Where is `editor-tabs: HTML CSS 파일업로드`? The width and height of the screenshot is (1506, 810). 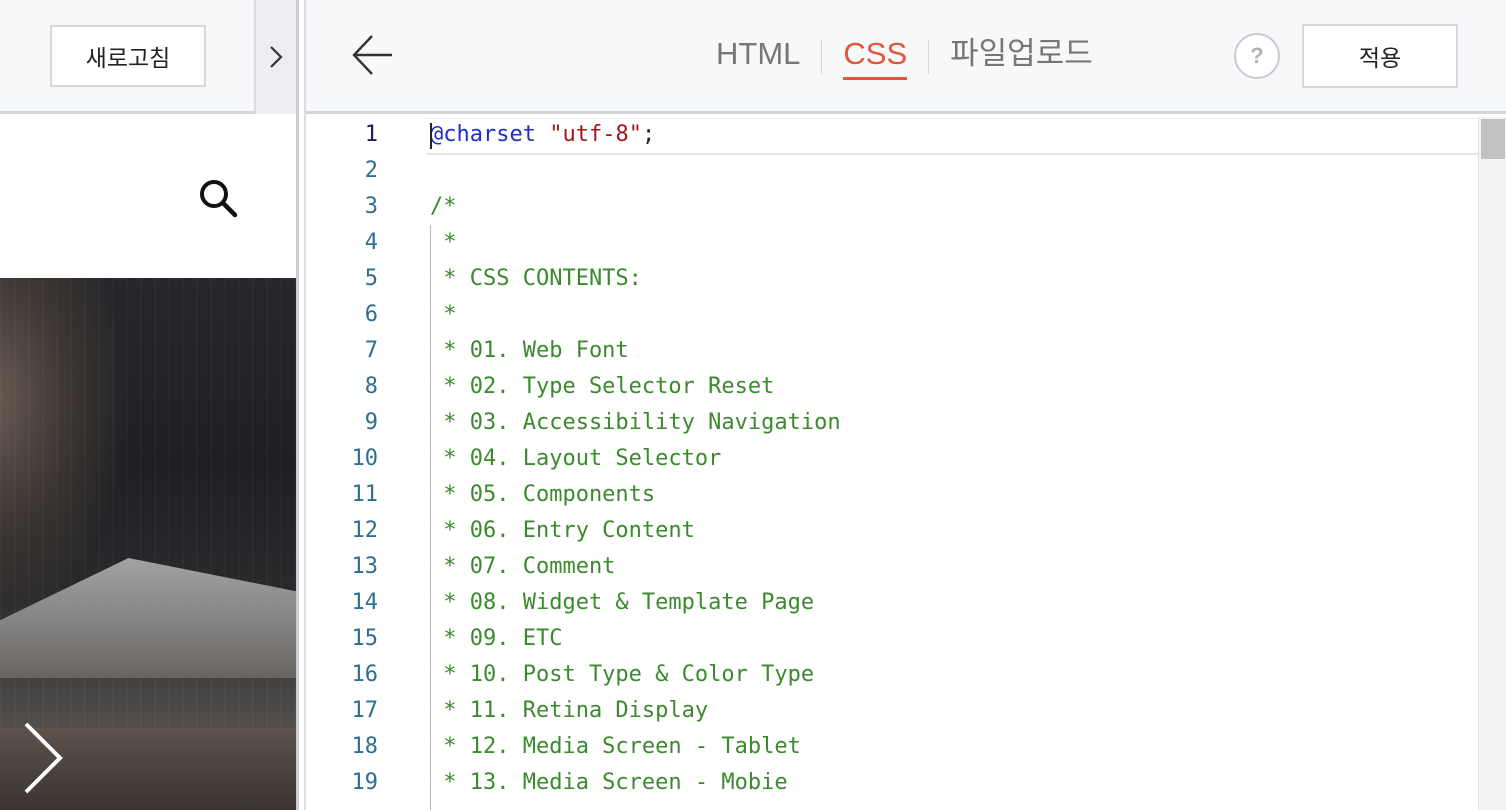 editor-tabs: HTML CSS 파일업로드 is located at coordinates (904, 63).